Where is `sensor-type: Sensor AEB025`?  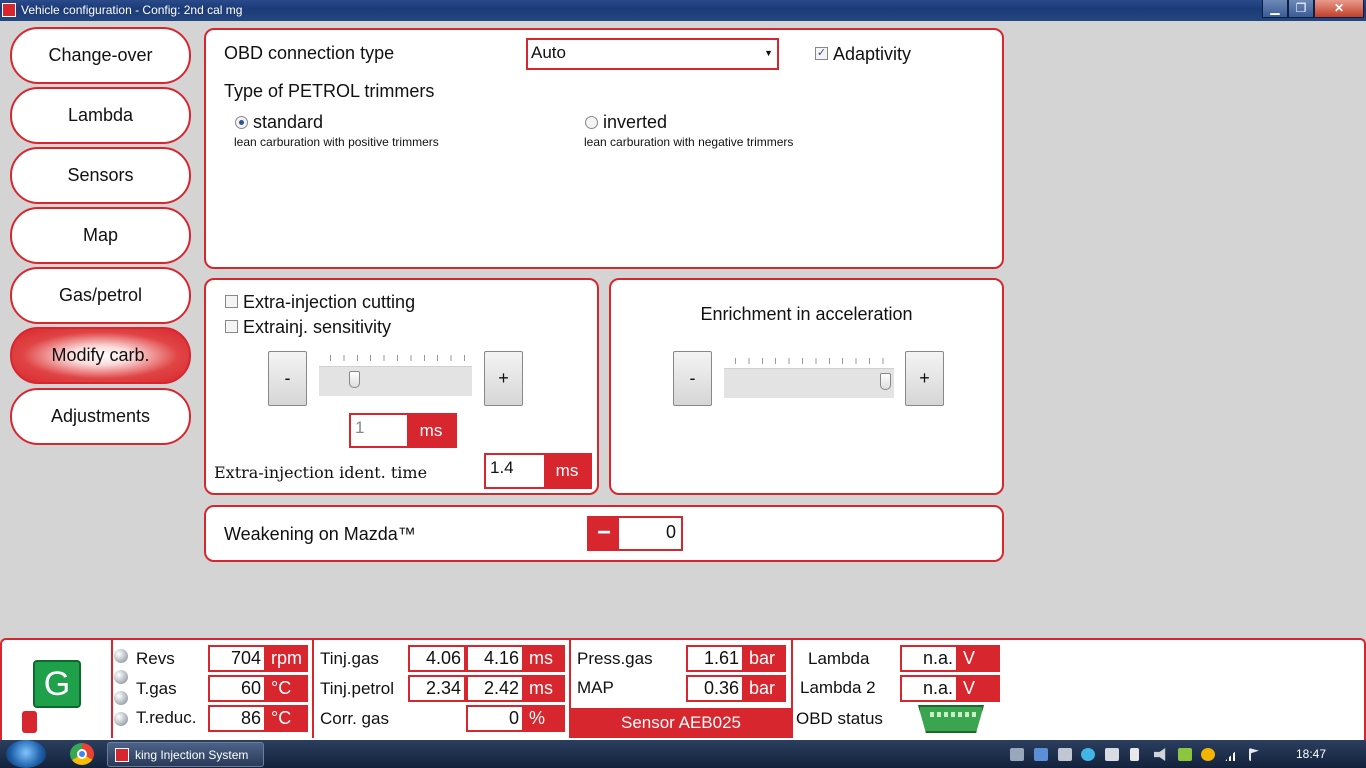 sensor-type: Sensor AEB025 is located at coordinates (681, 723).